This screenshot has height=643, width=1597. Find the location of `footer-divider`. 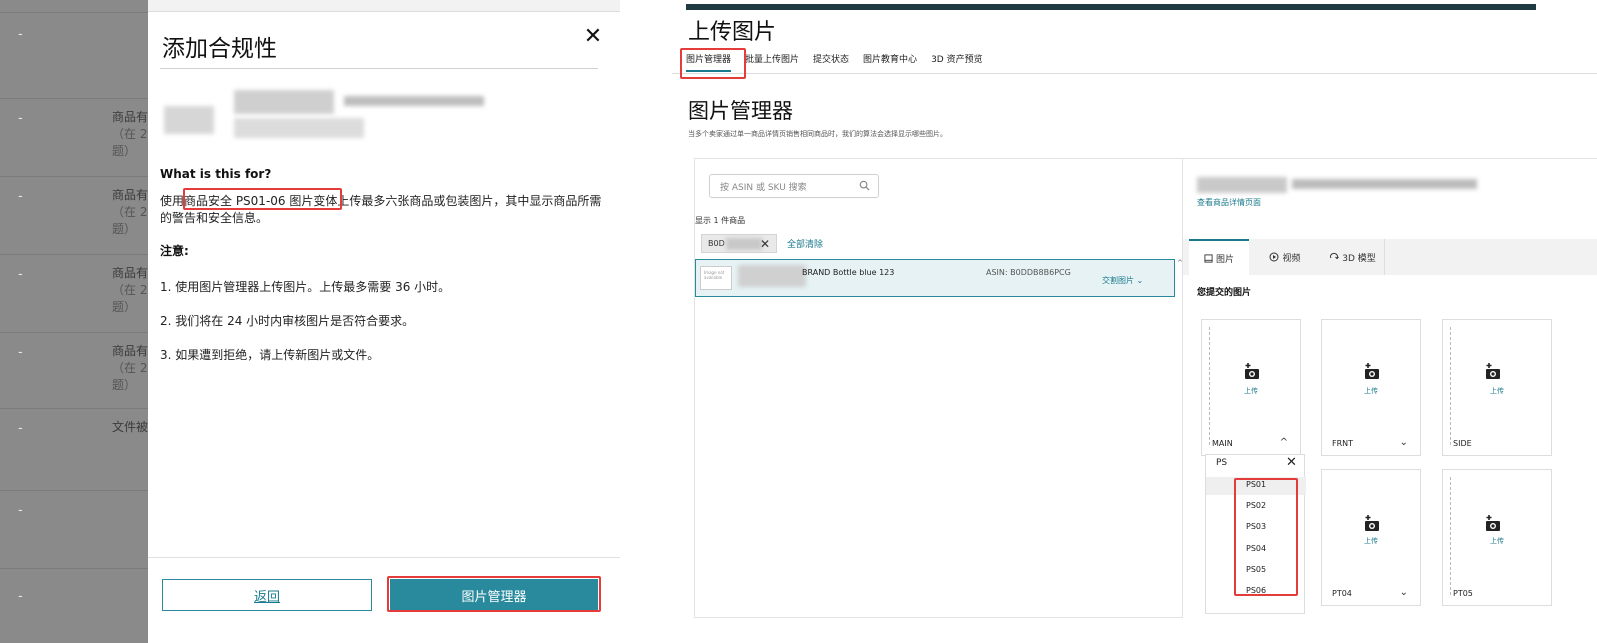

footer-divider is located at coordinates (384, 557).